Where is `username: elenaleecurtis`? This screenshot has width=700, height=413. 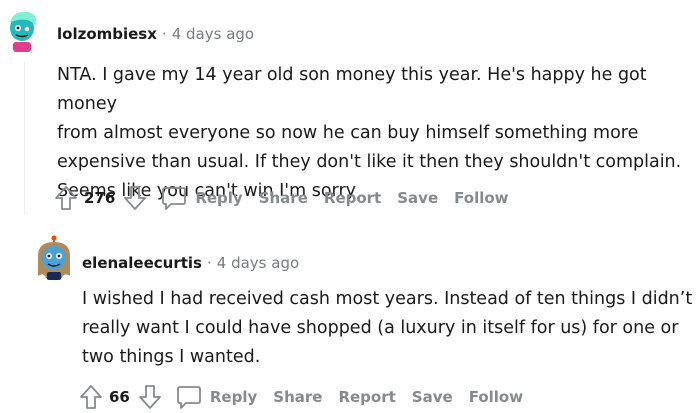
username: elenaleecurtis is located at coordinates (142, 263).